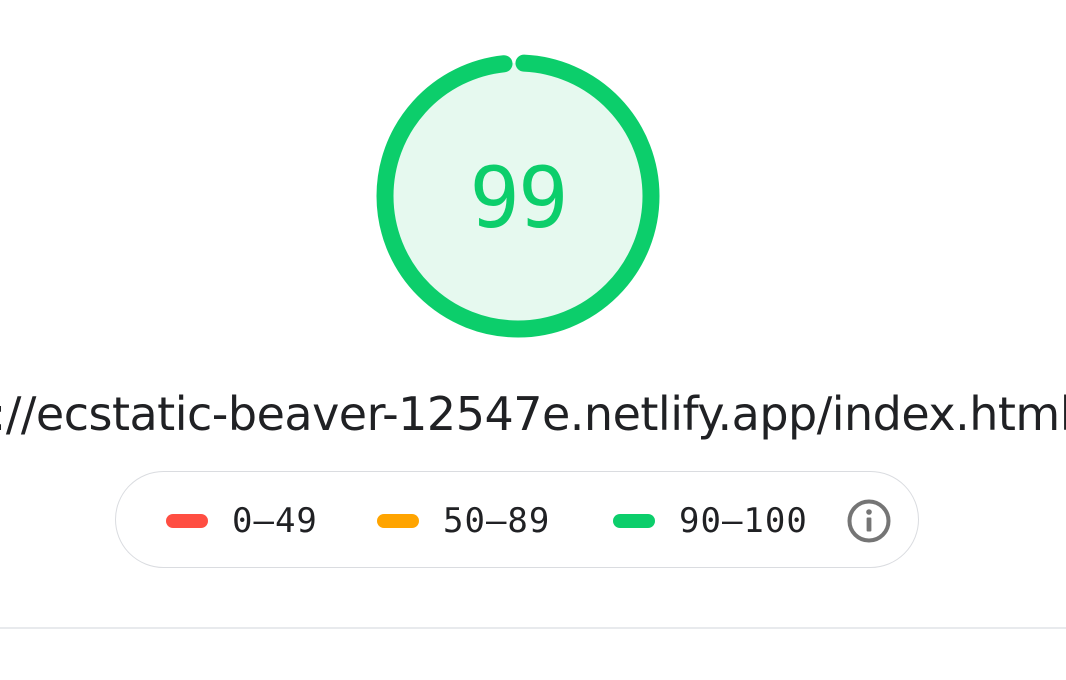 Image resolution: width=1066 pixels, height=680 pixels. I want to click on legend-swatch-pass, so click(634, 520).